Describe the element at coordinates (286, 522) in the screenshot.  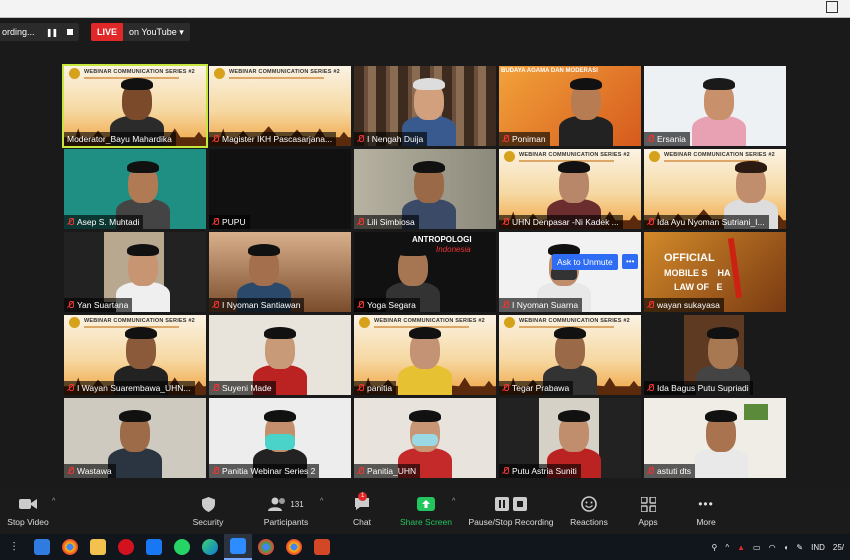
I see `participants-label: Participants` at that location.